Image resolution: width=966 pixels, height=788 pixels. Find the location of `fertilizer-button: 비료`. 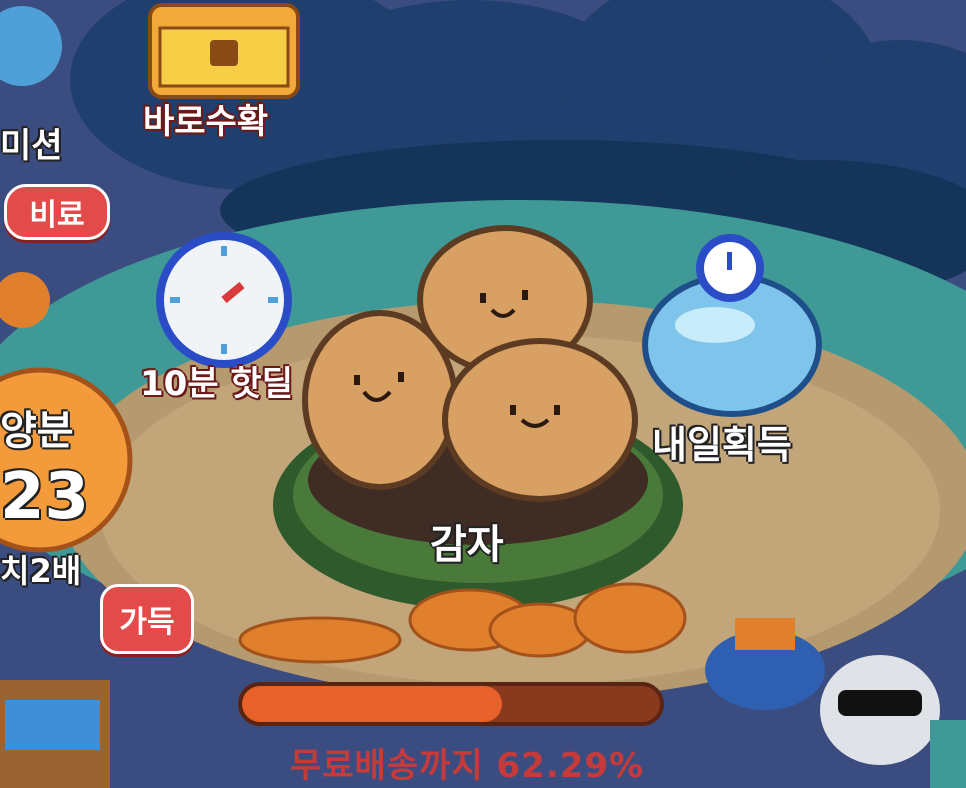

fertilizer-button: 비료 is located at coordinates (57, 212).